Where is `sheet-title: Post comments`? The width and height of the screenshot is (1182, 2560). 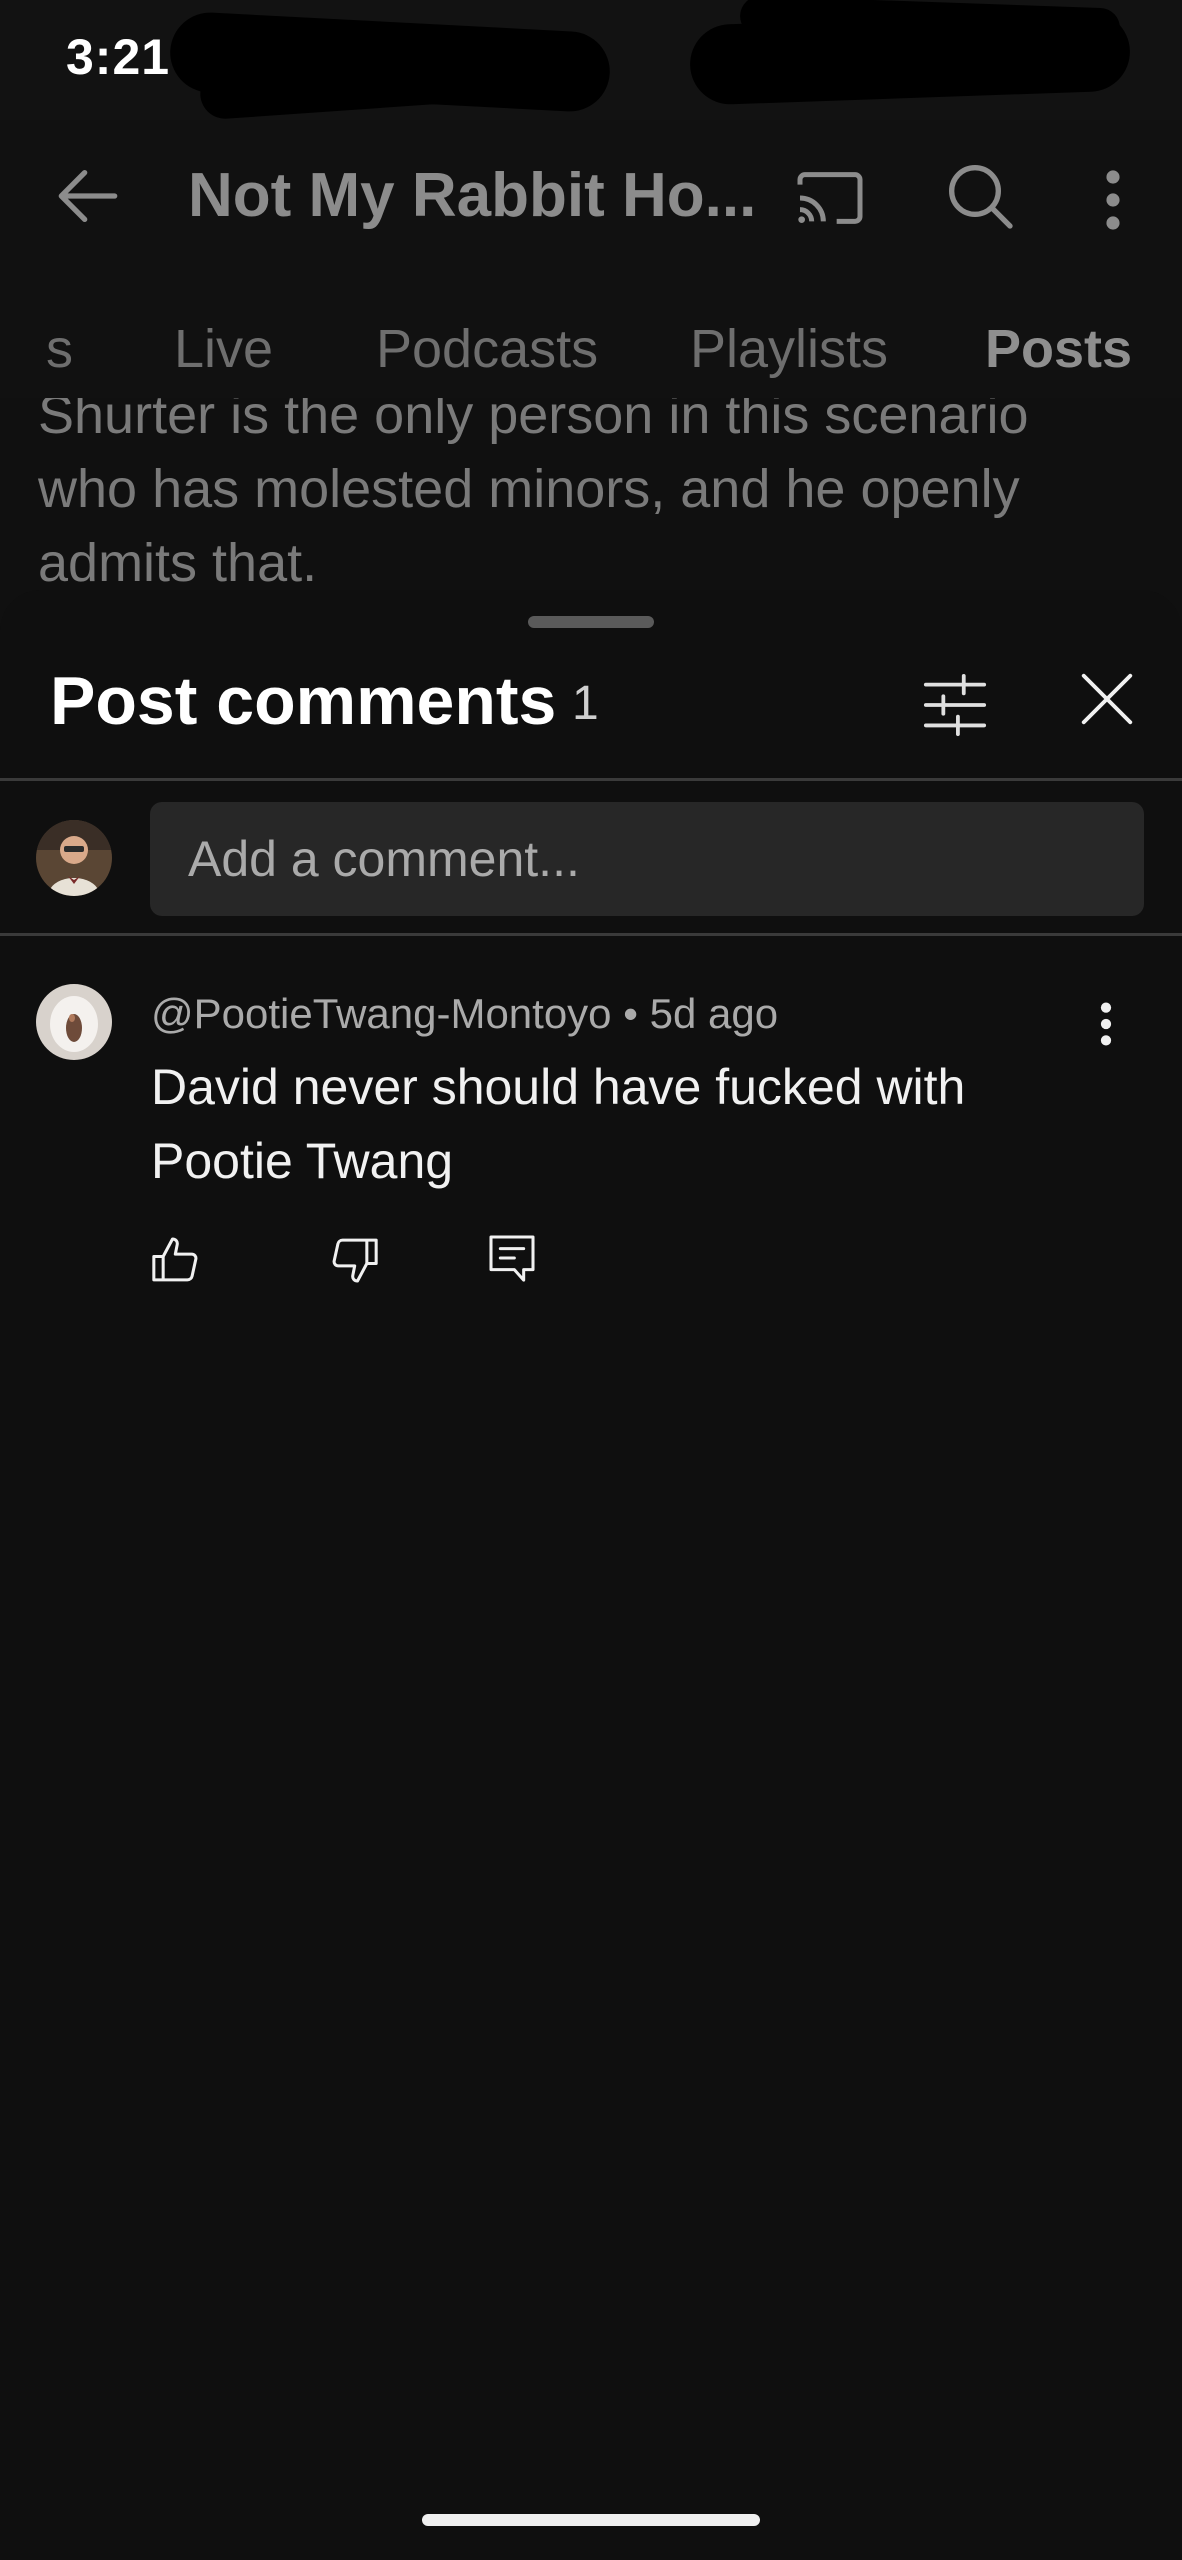 sheet-title: Post comments is located at coordinates (303, 701).